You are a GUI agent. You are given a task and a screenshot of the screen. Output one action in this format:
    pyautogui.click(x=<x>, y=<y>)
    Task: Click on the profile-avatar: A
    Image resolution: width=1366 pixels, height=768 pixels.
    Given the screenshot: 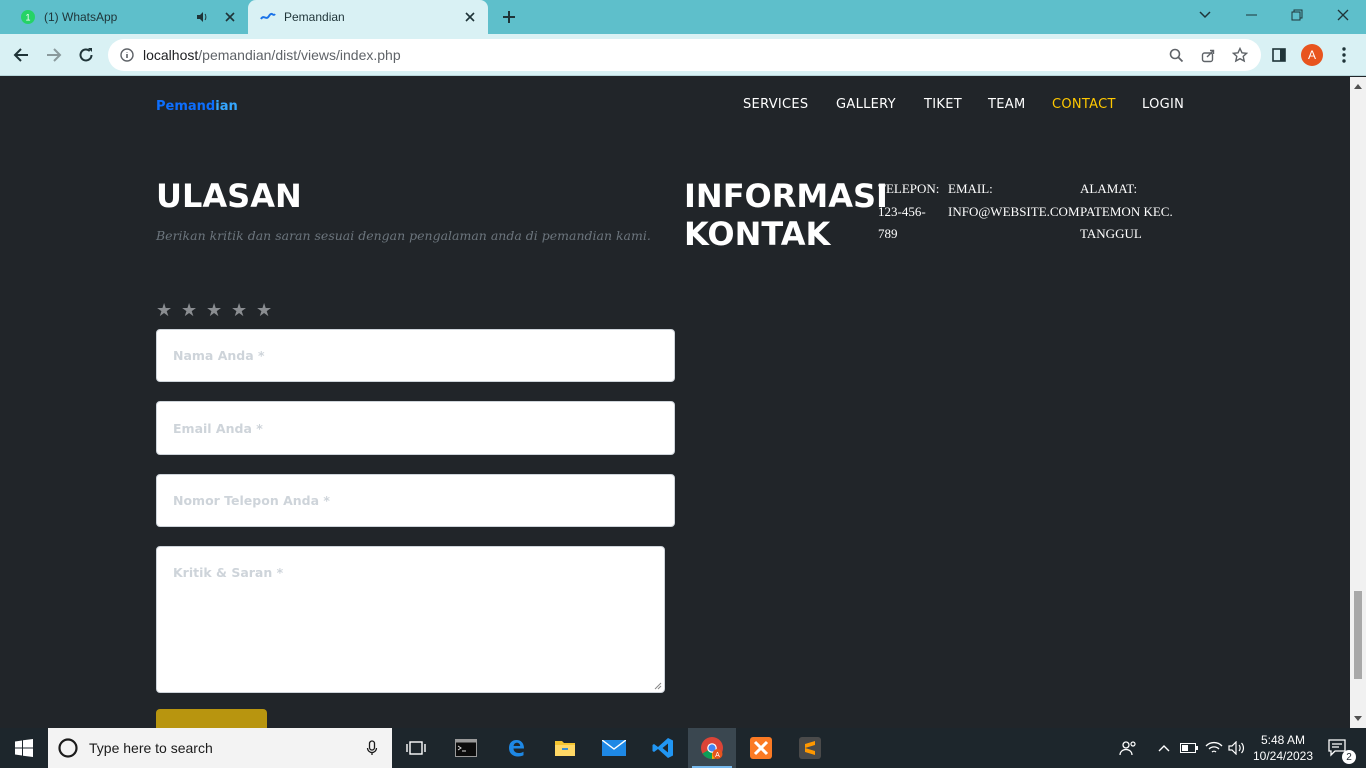 What is the action you would take?
    pyautogui.click(x=1312, y=55)
    